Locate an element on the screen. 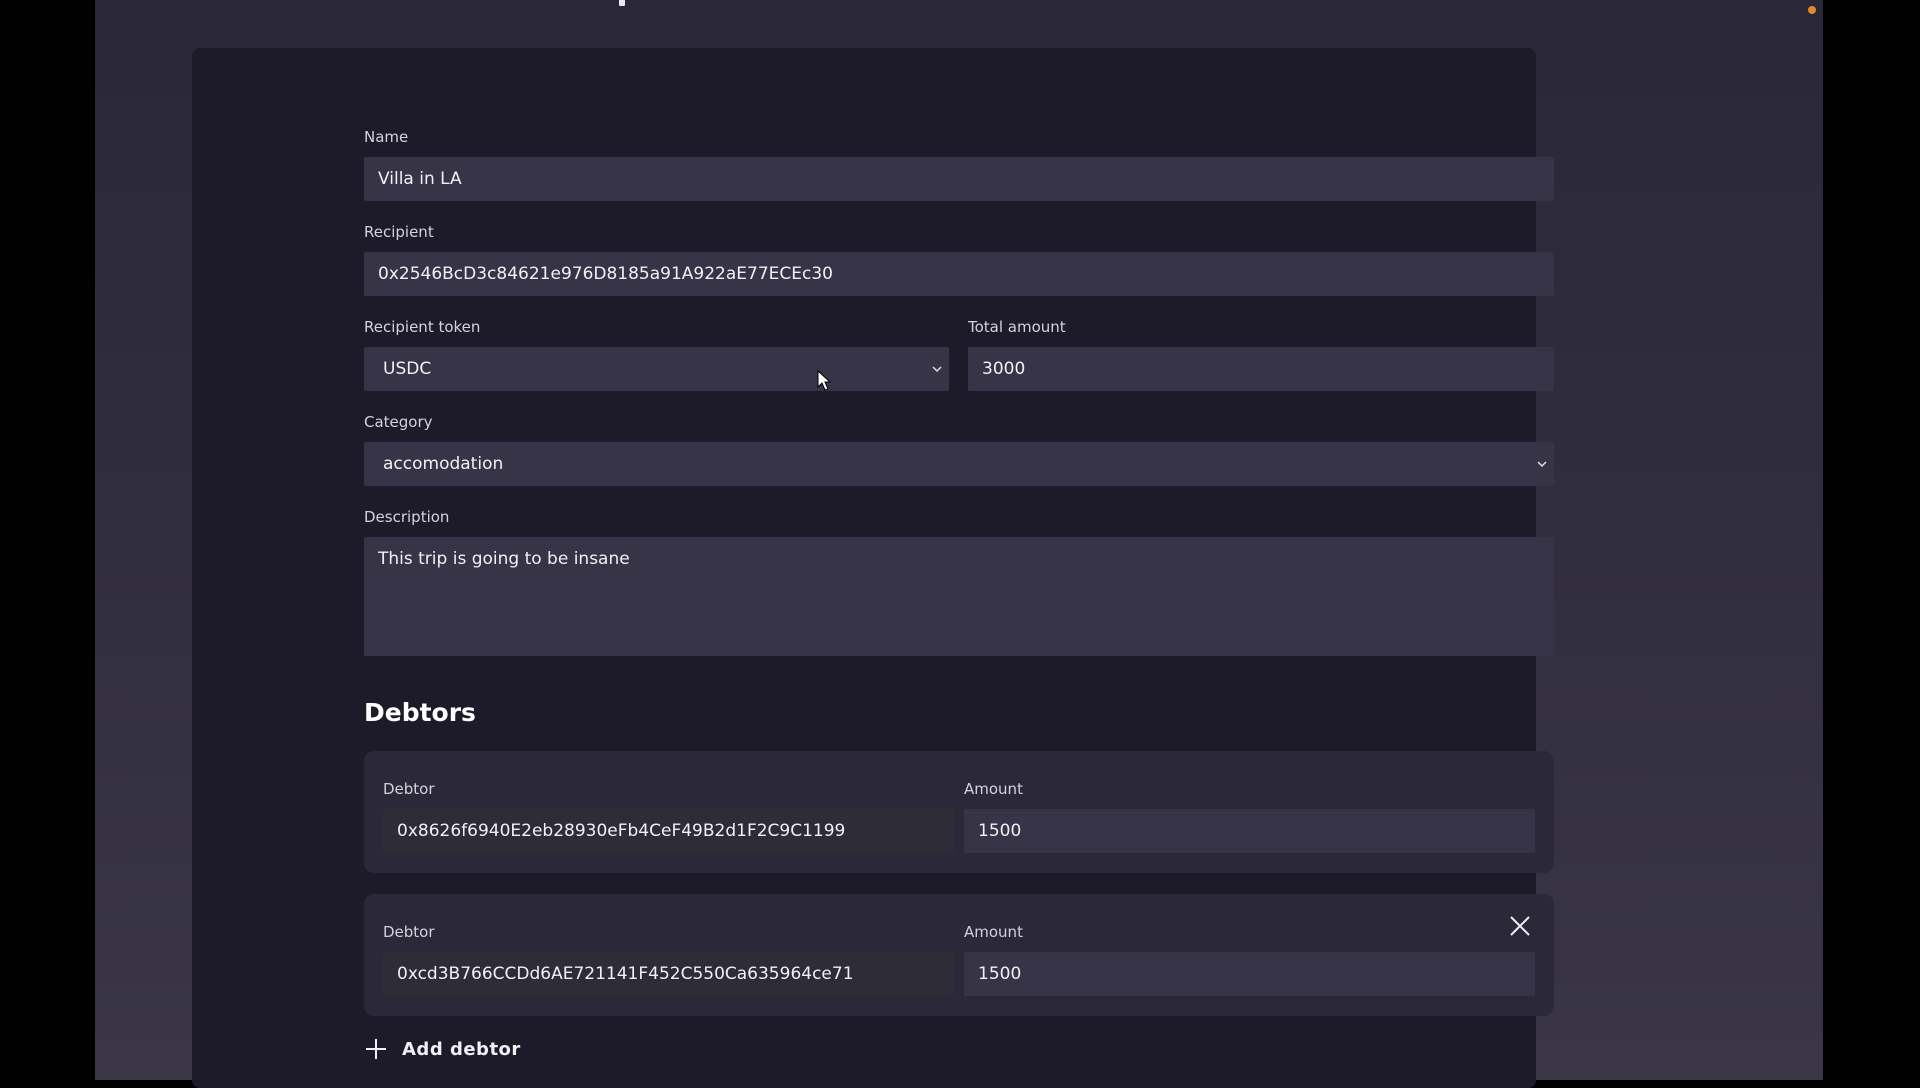 The width and height of the screenshot is (1920, 1088). add-debtor-button: Add debtor is located at coordinates (442, 1049).